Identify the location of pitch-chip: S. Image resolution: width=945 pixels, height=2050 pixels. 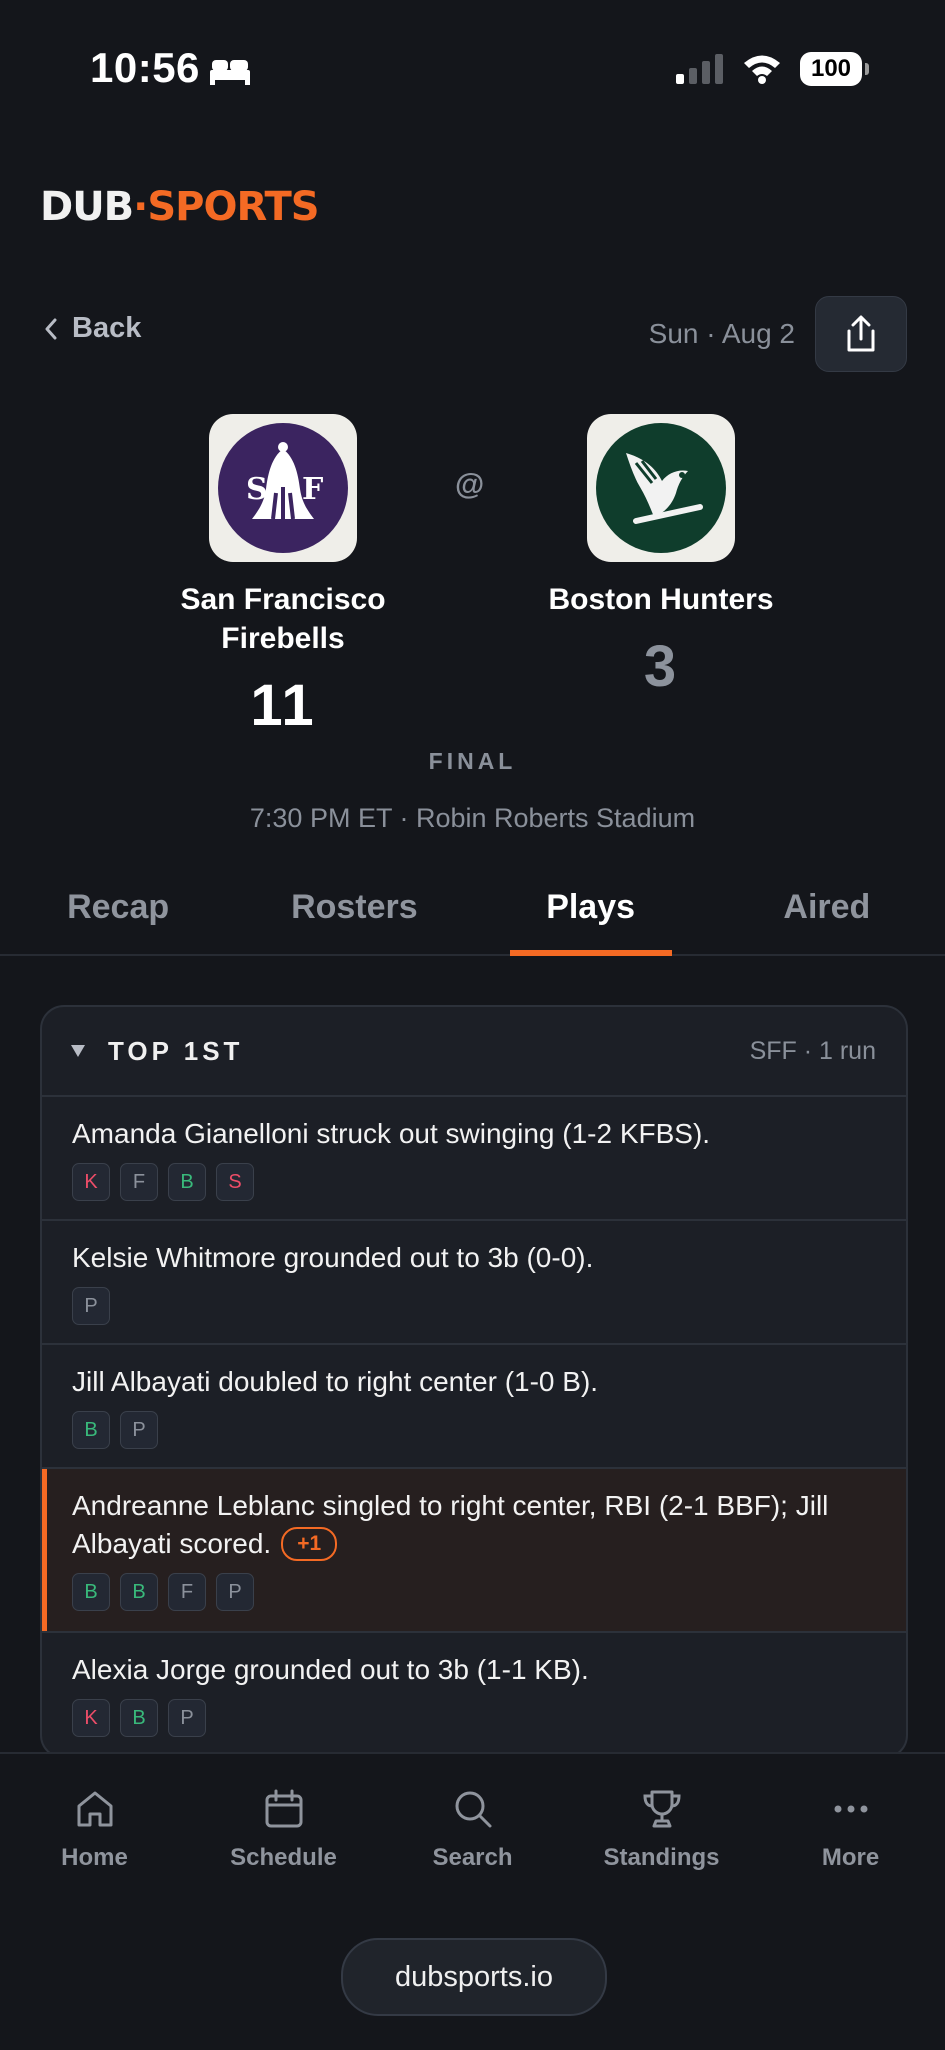
(235, 1182).